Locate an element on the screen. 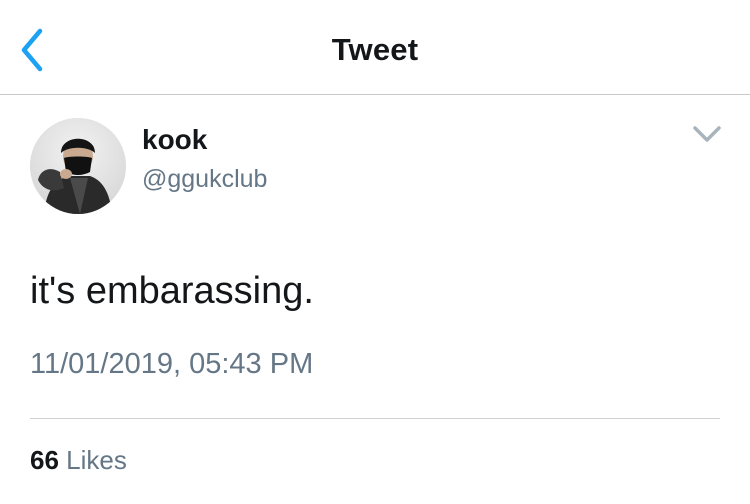 The height and width of the screenshot is (504, 750). tweet-text: it's embarassing. is located at coordinates (172, 291).